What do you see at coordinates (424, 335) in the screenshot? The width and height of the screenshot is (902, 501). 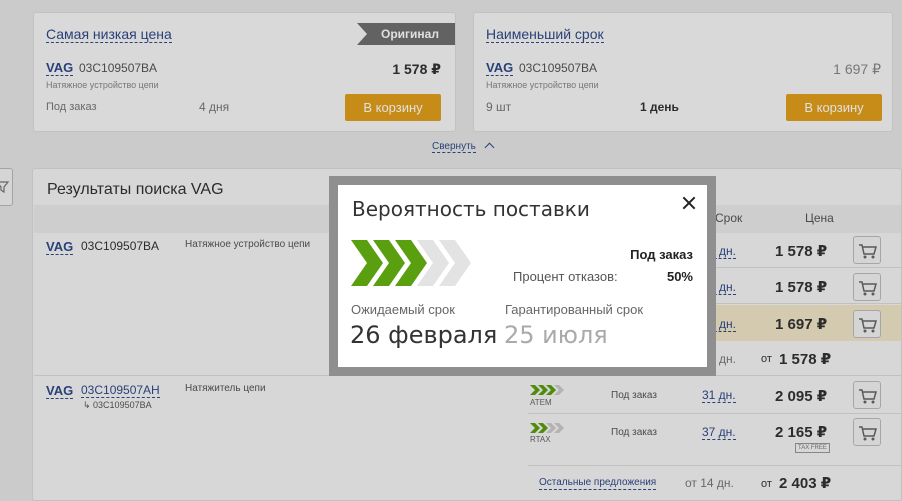 I see `expected-date: 26 февраля` at bounding box center [424, 335].